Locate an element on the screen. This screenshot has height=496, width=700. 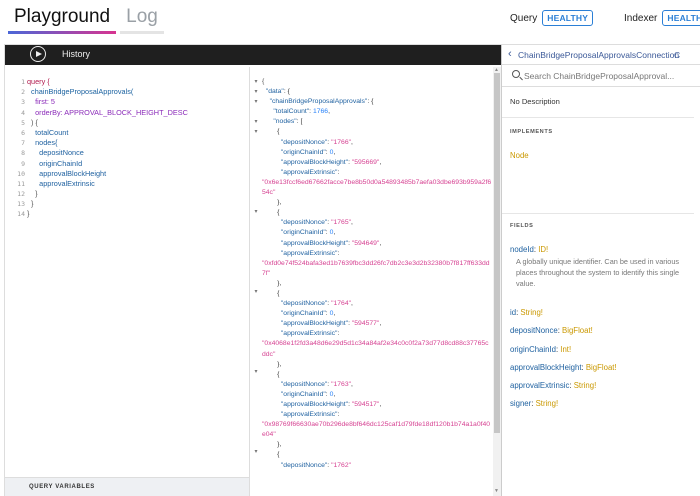
main-tabs: Playground Log is located at coordinates (86, 19).